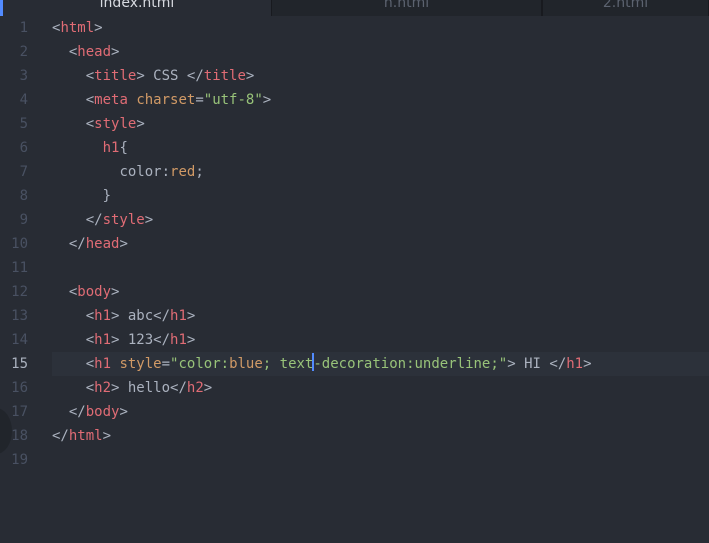 The height and width of the screenshot is (543, 709). I want to click on code-token: {, so click(123, 148).